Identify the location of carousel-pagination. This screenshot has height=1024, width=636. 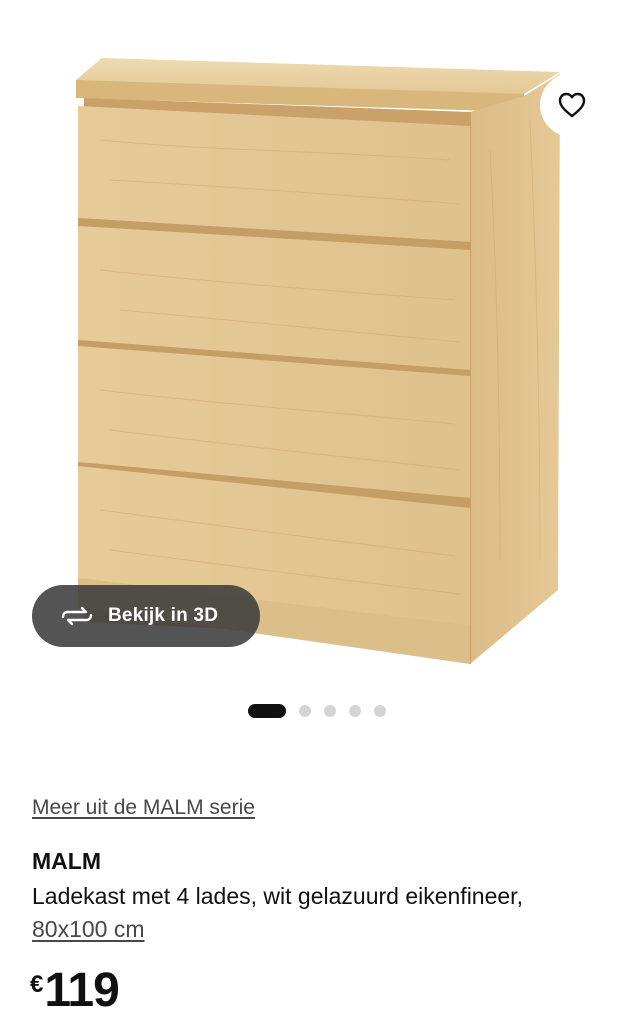
(323, 711).